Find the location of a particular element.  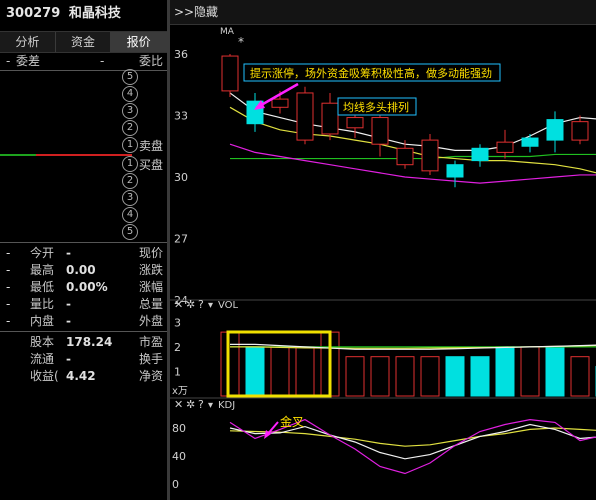

buy-level-2: 2 is located at coordinates (130, 181).